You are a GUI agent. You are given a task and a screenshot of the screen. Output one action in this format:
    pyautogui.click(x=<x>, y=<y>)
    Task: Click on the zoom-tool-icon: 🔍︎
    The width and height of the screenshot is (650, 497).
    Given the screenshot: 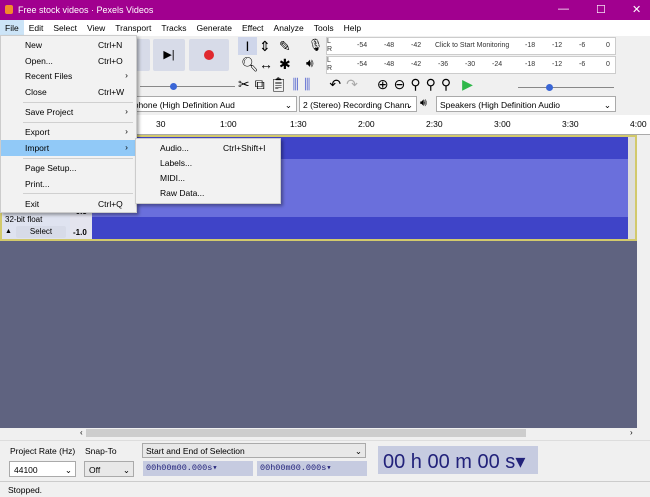 What is the action you would take?
    pyautogui.click(x=250, y=64)
    